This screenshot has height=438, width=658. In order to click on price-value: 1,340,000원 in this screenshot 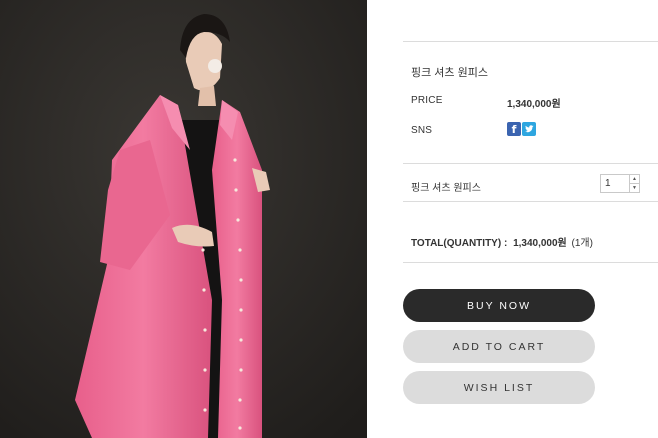, I will do `click(534, 104)`.